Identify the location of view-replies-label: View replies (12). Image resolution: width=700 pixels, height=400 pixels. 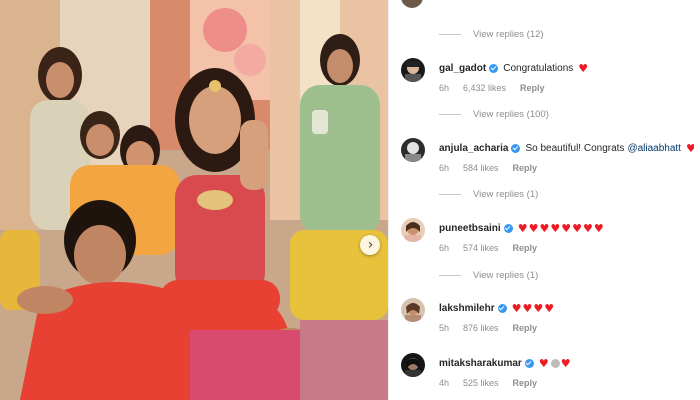
(508, 34).